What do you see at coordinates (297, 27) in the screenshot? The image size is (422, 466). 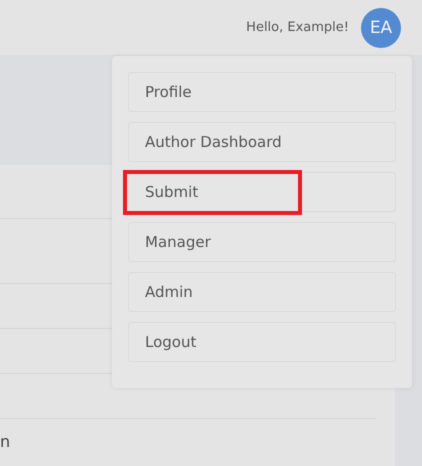 I see `greeting-text: Hello, Example!` at bounding box center [297, 27].